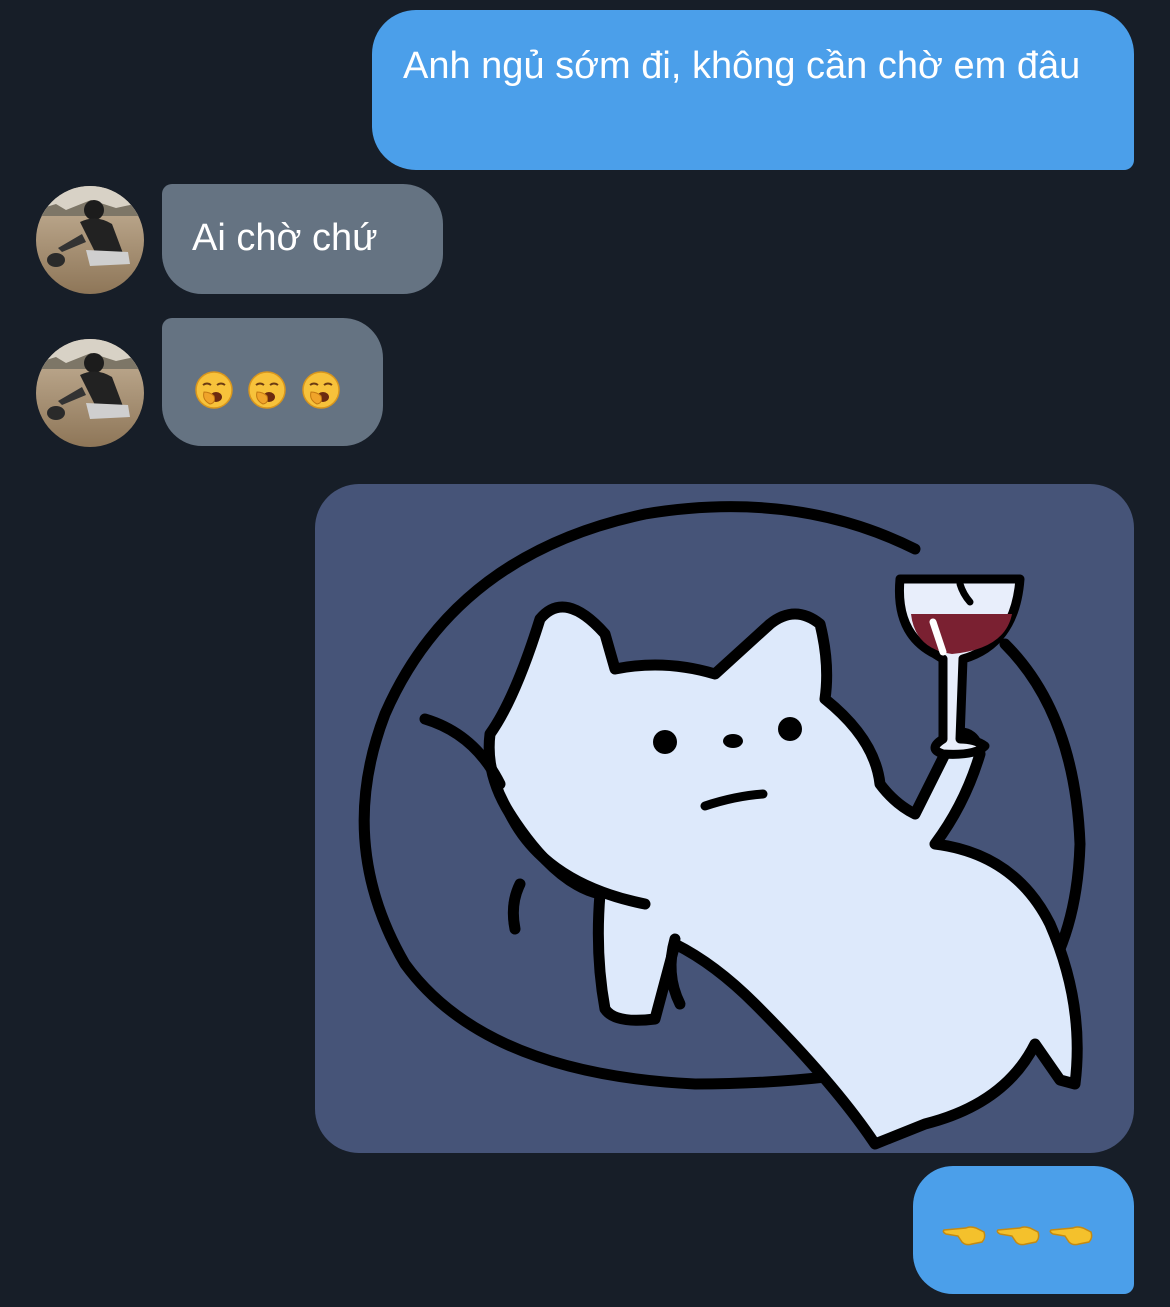  Describe the element at coordinates (742, 66) in the screenshot. I see `message-text: Anh ngủ sớm đi, không cần chờ em đâu` at that location.